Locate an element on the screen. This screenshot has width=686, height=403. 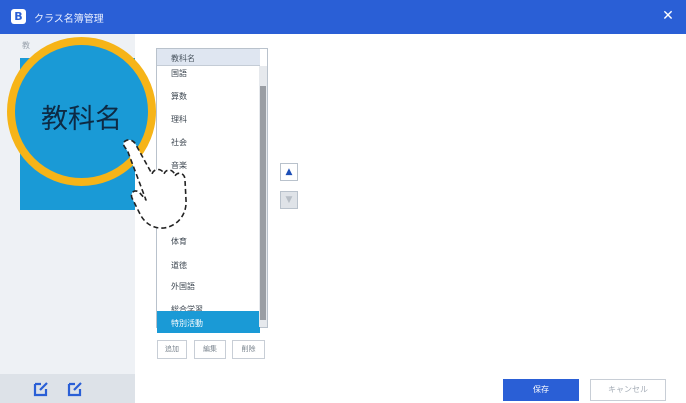
scrollbar is located at coordinates (263, 196).